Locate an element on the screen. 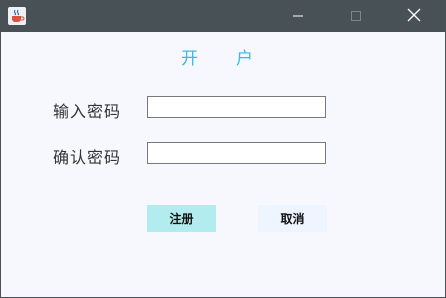  form-heading: 开 户 is located at coordinates (217, 56).